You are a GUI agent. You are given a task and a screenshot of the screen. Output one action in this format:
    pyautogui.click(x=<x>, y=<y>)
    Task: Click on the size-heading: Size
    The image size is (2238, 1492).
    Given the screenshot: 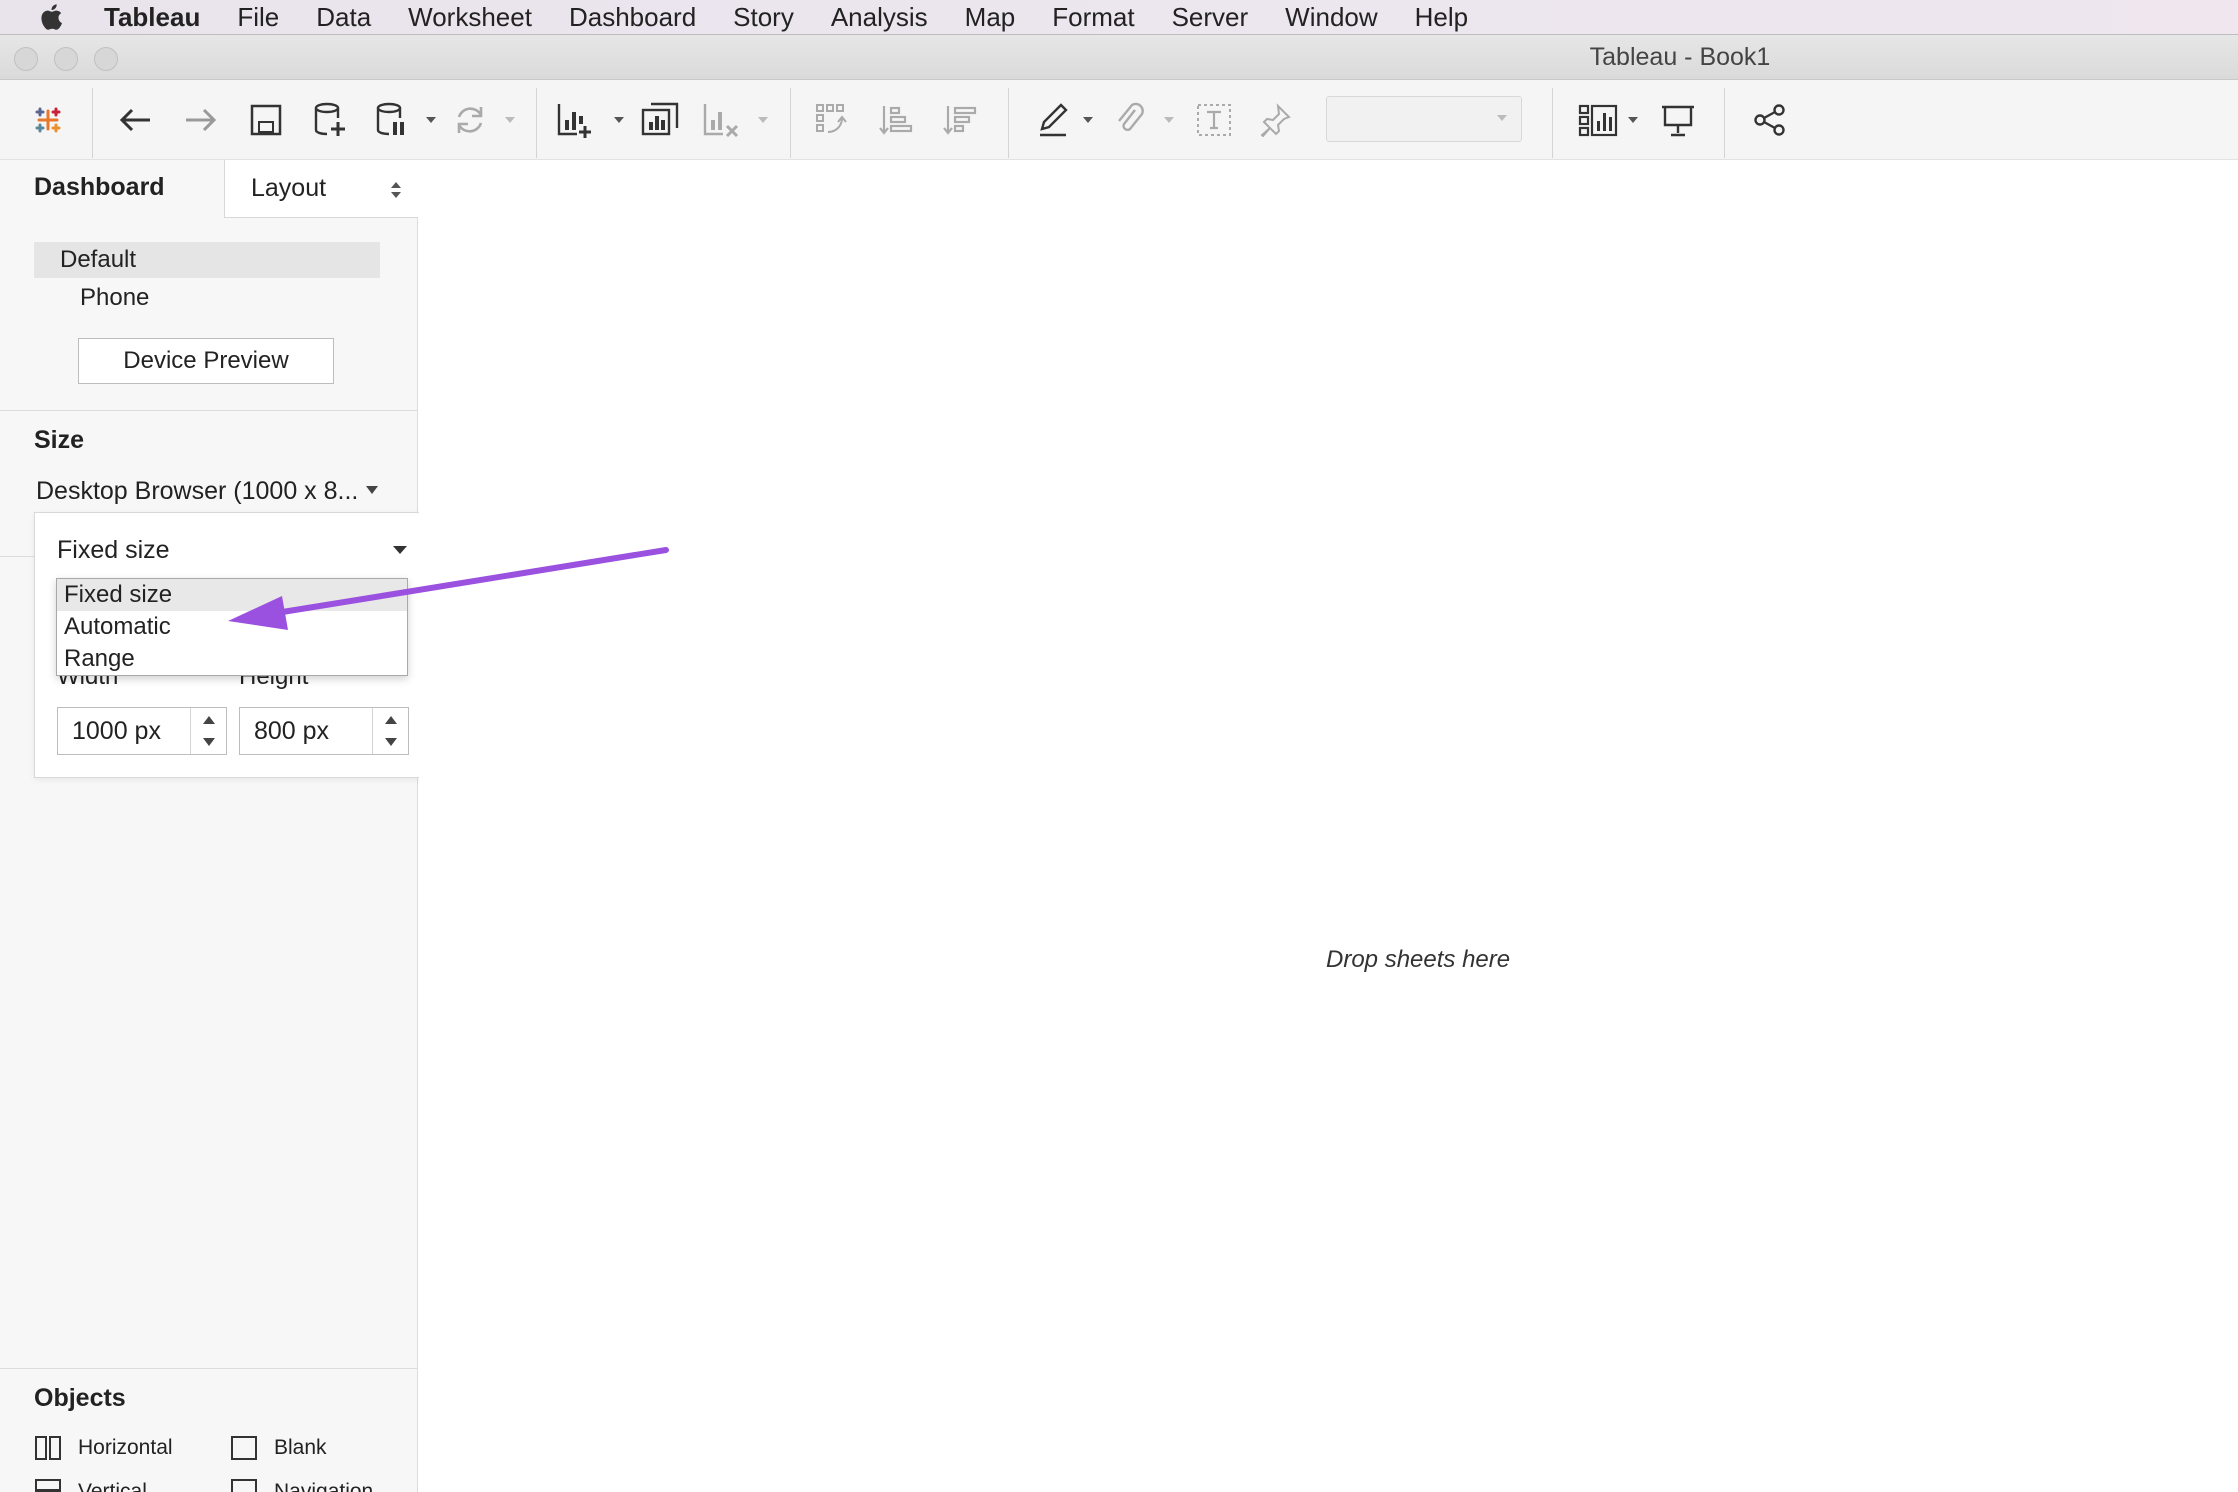 What is the action you would take?
    pyautogui.click(x=59, y=440)
    